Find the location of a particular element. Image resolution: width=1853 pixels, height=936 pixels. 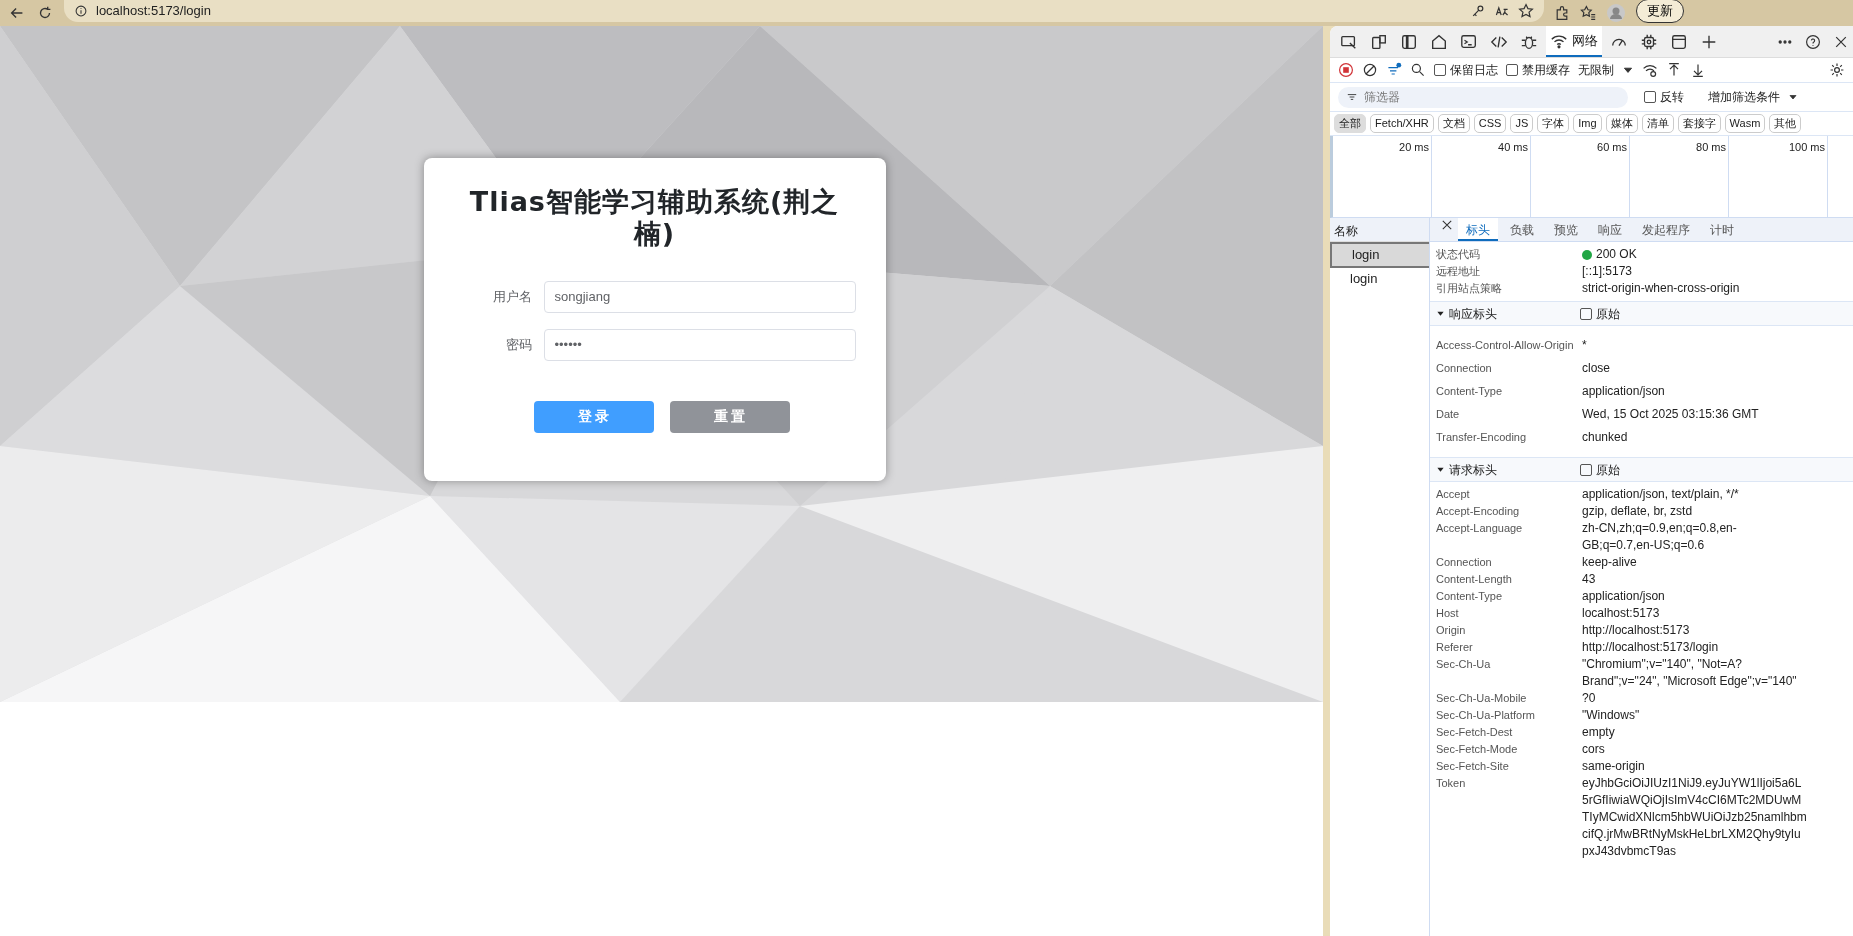

key-icon is located at coordinates (1478, 11).